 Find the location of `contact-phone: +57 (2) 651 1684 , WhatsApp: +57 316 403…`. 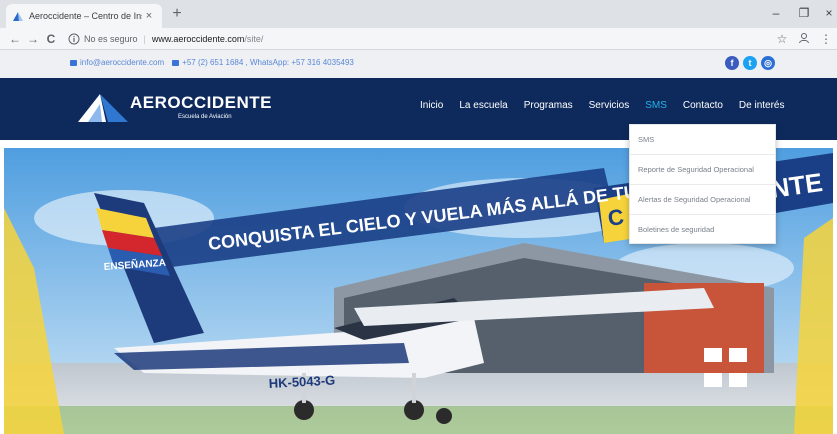

contact-phone: +57 (2) 651 1684 , WhatsApp: +57 316 403… is located at coordinates (268, 62).